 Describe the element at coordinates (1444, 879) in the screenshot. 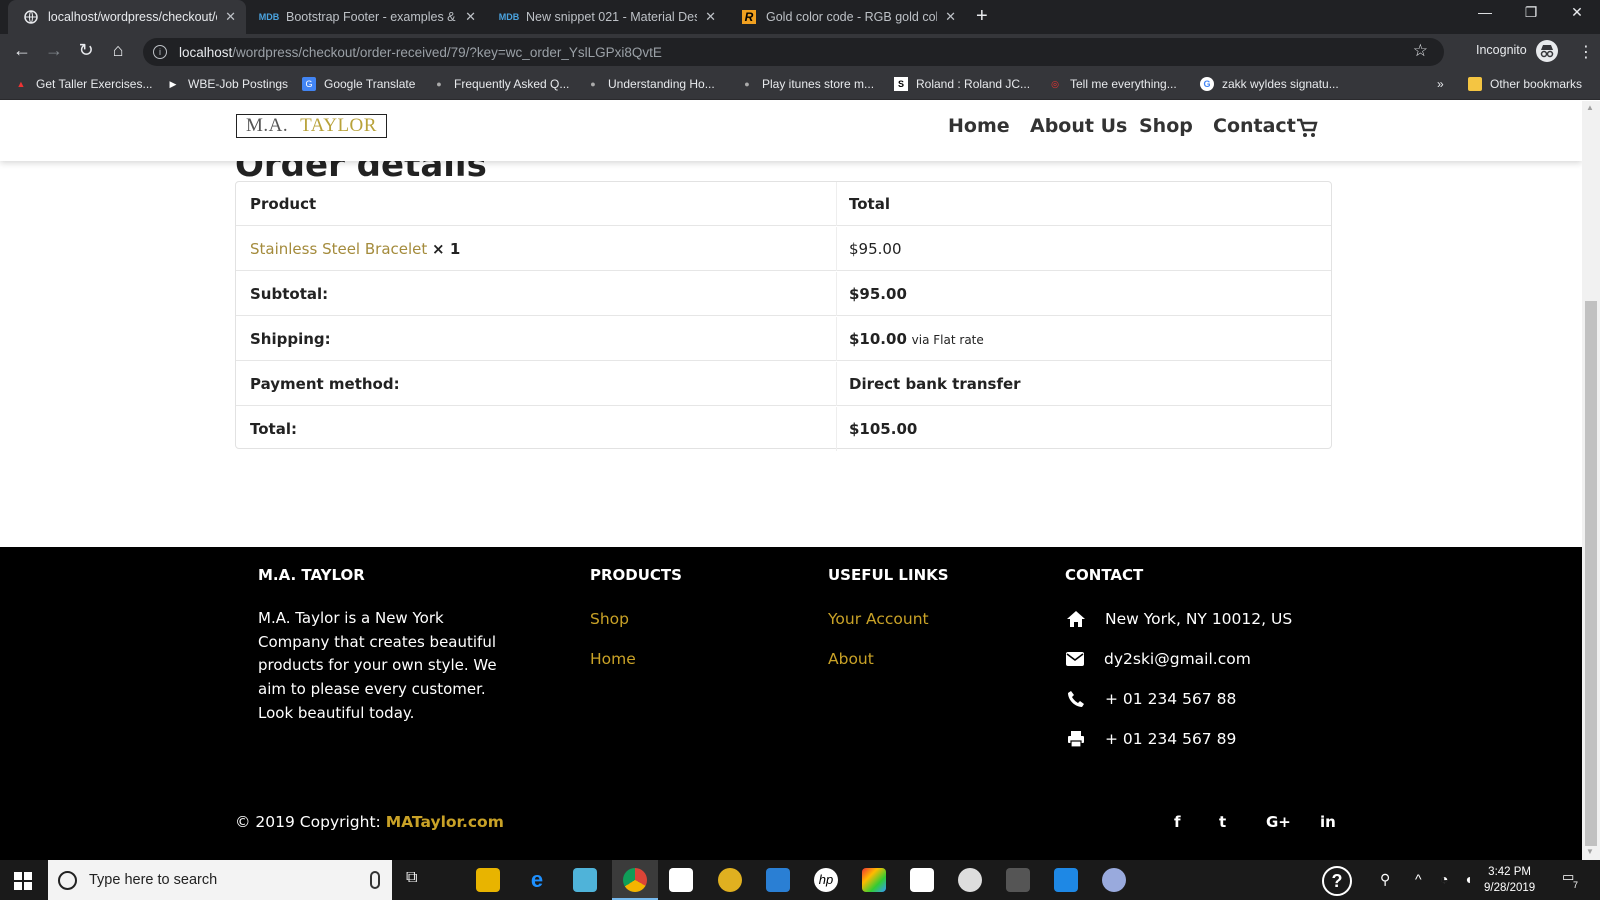

I see `wifi-icon: ◔` at that location.